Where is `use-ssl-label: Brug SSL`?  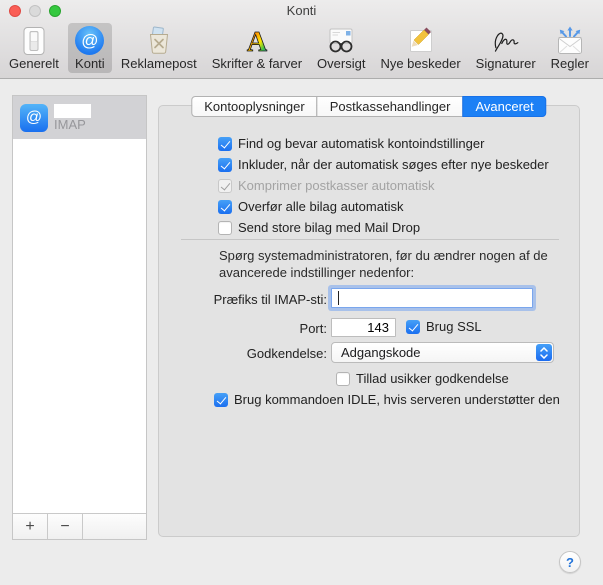
use-ssl-label: Brug SSL is located at coordinates (454, 326).